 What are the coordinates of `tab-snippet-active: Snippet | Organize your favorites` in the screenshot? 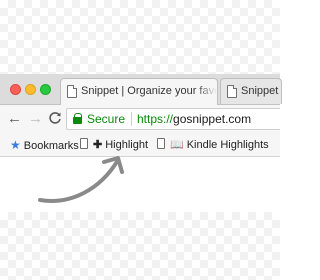 It's located at (139, 91).